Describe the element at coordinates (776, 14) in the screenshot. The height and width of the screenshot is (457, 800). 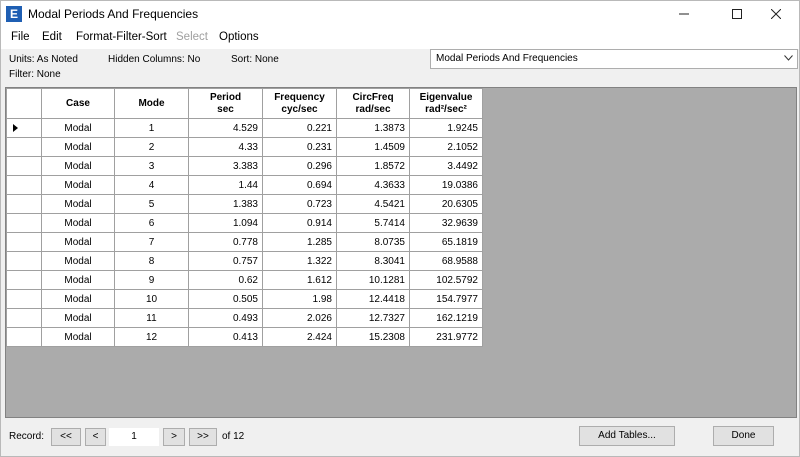
I see `close-button` at that location.